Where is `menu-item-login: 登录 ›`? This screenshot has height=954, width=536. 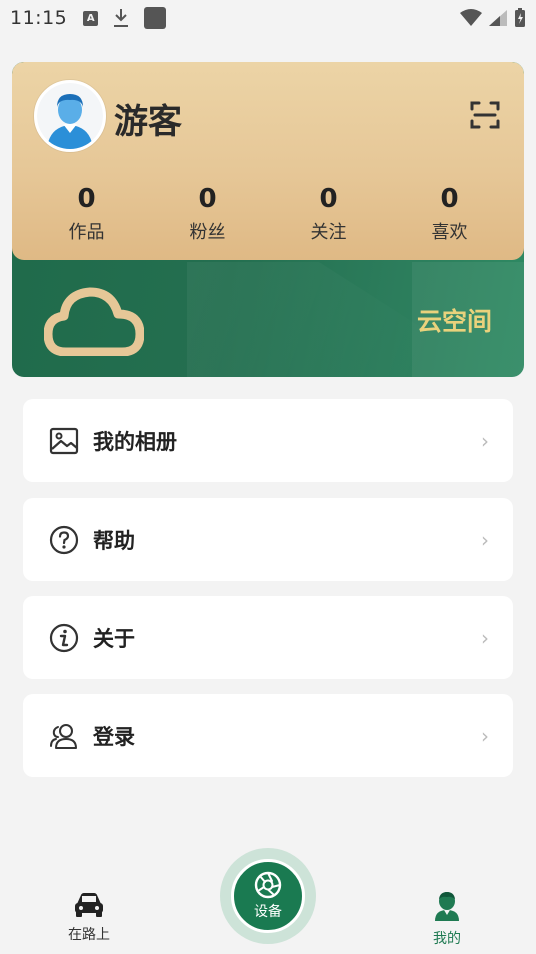
menu-item-login: 登录 › is located at coordinates (268, 735).